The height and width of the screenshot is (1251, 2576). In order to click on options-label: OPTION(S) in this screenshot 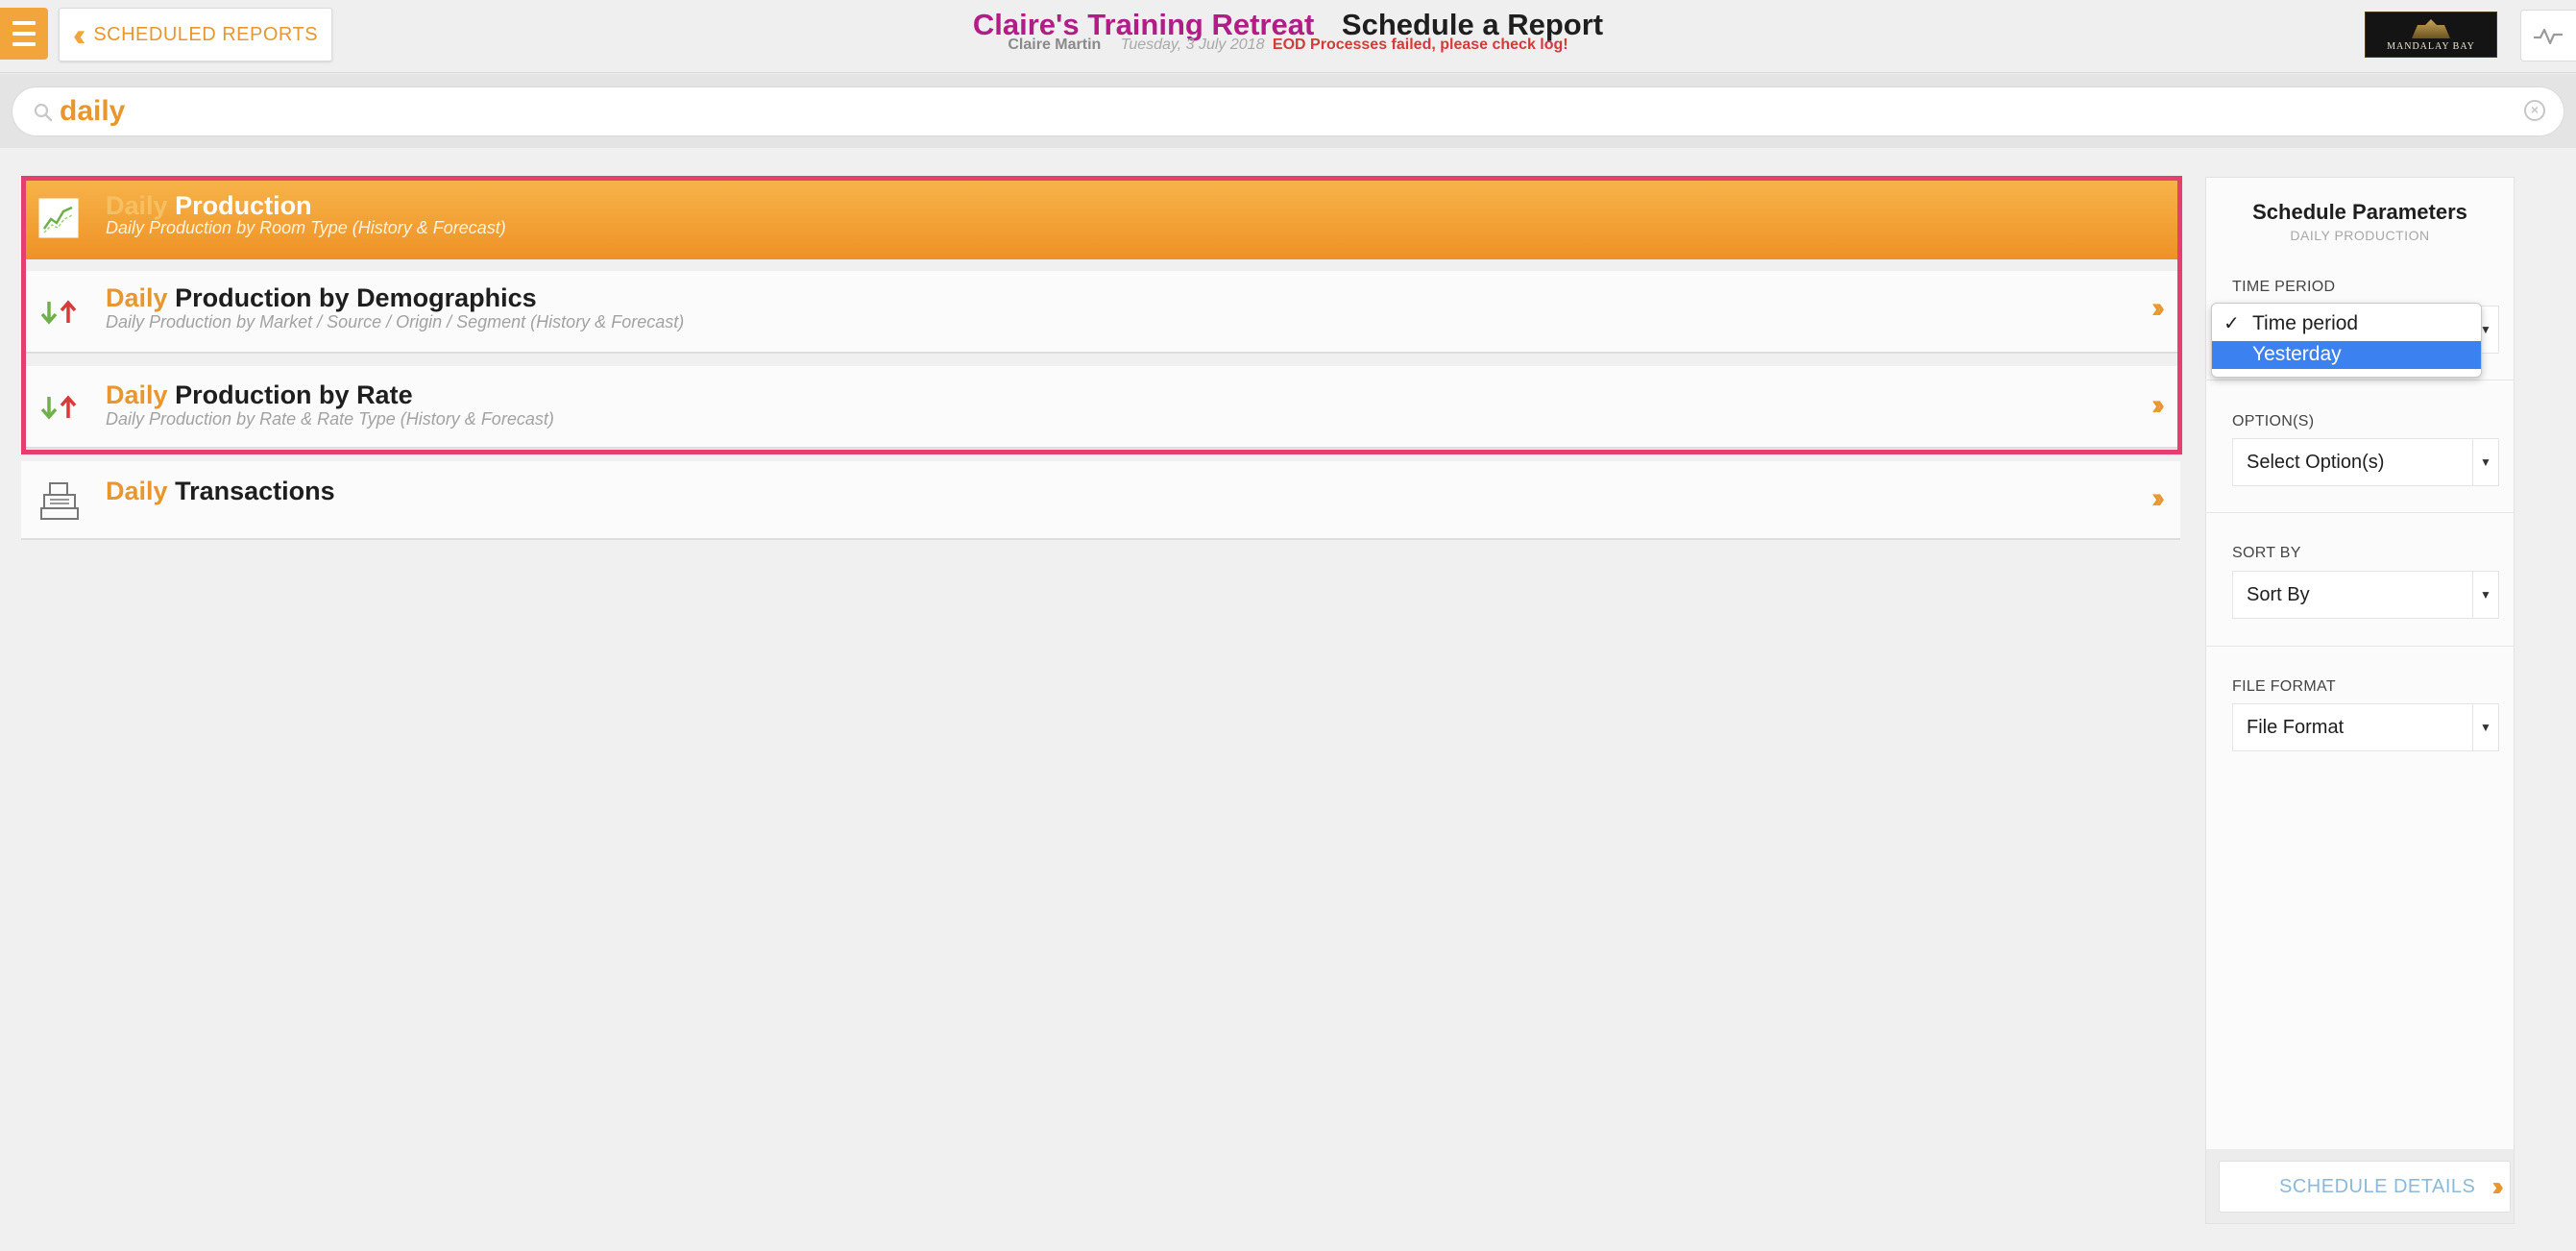, I will do `click(2273, 421)`.